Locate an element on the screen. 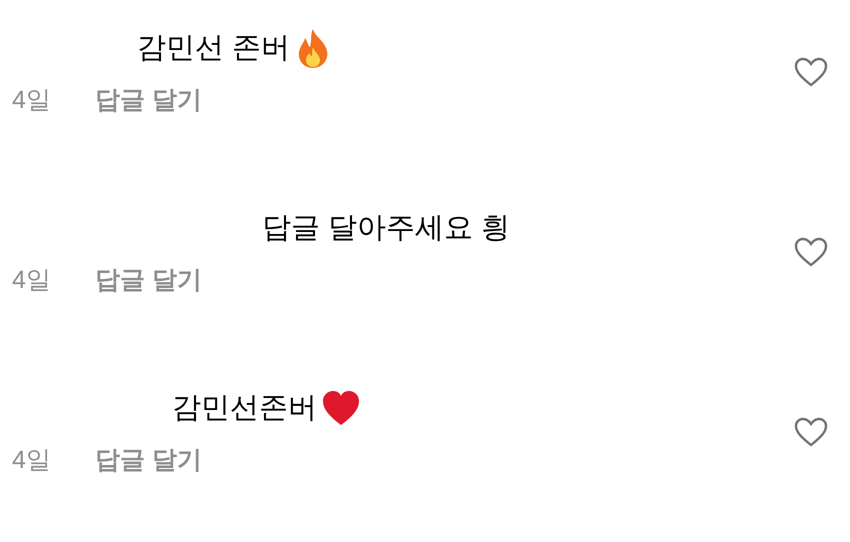 Image resolution: width=850 pixels, height=542 pixels. comment-text: 감민선 존버 is located at coordinates (213, 48).